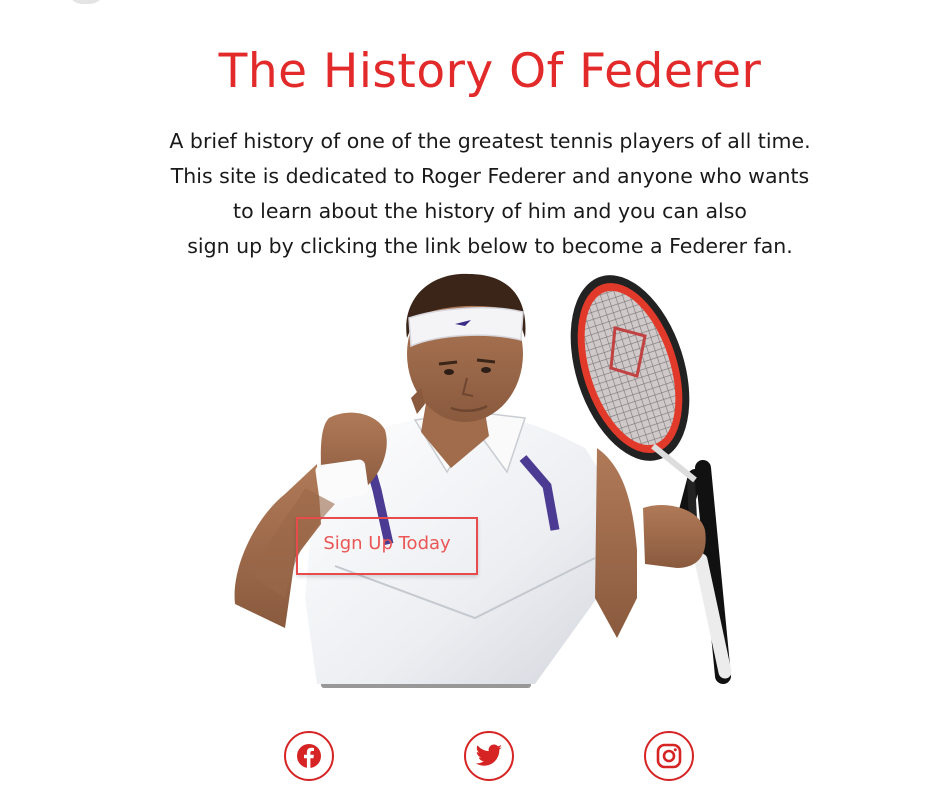 The height and width of the screenshot is (795, 927). I want to click on signup-label: Sign Up Today, so click(387, 543).